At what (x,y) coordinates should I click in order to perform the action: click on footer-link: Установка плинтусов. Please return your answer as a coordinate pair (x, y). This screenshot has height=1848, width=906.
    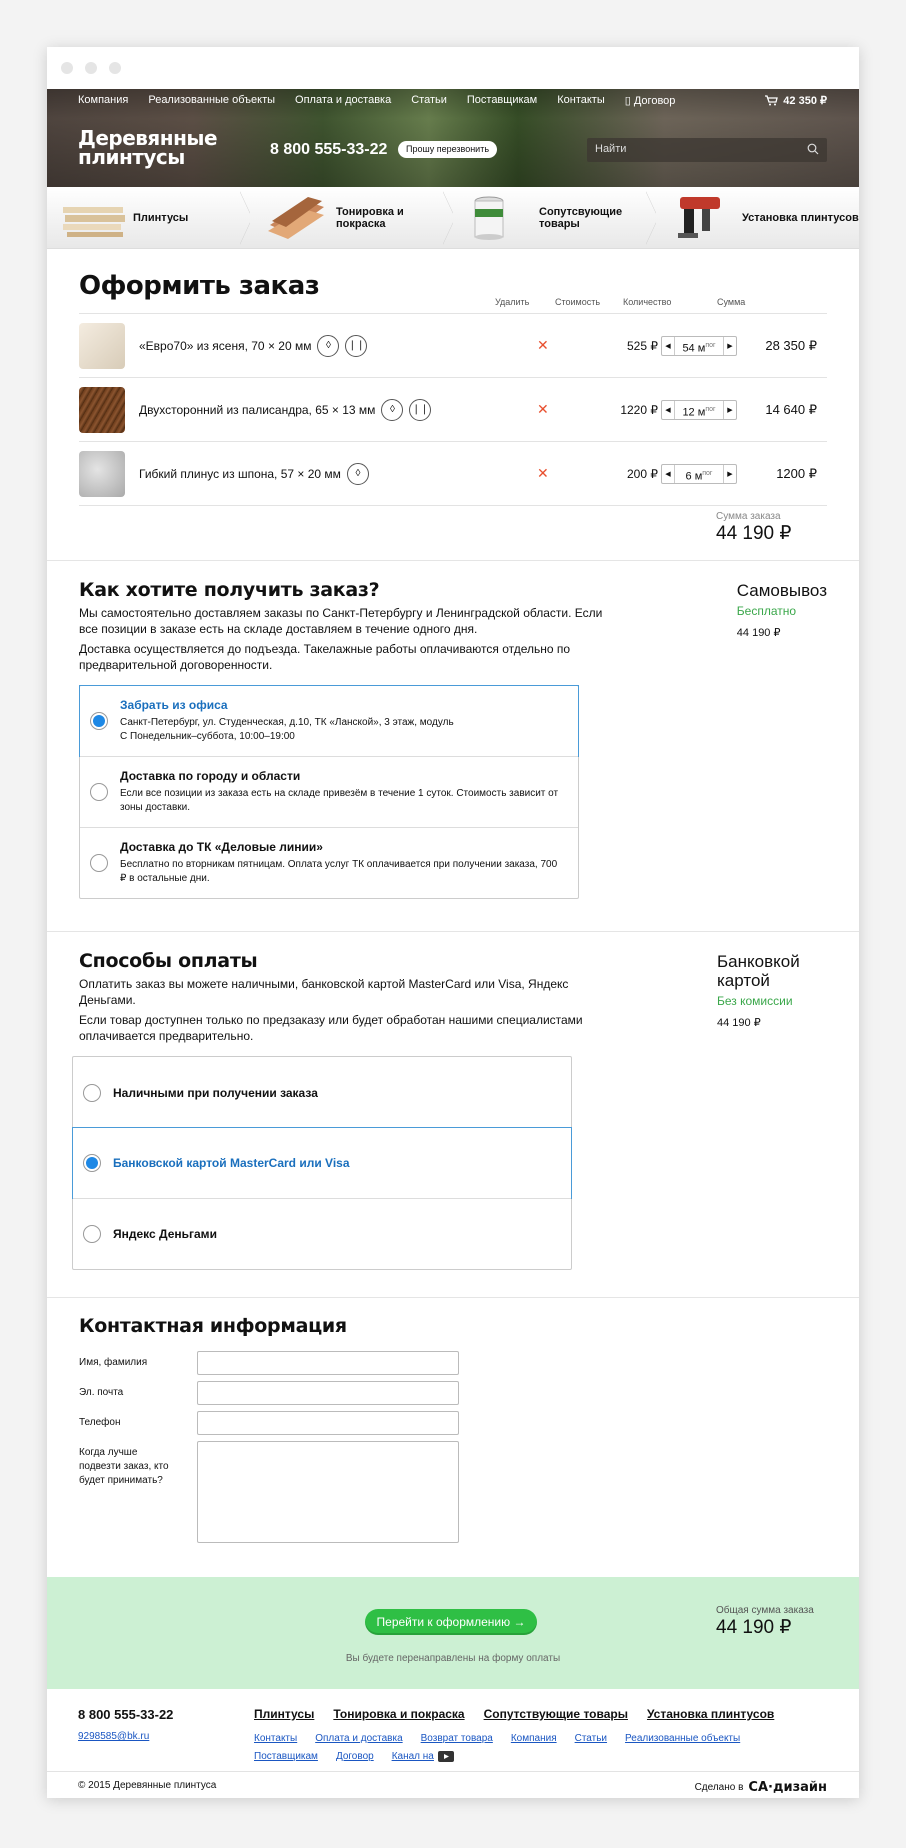
    Looking at the image, I should click on (710, 1714).